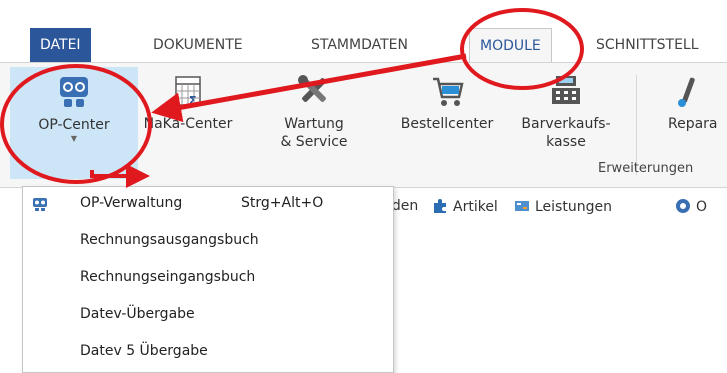 The height and width of the screenshot is (373, 727). I want to click on services-icon, so click(522, 206).